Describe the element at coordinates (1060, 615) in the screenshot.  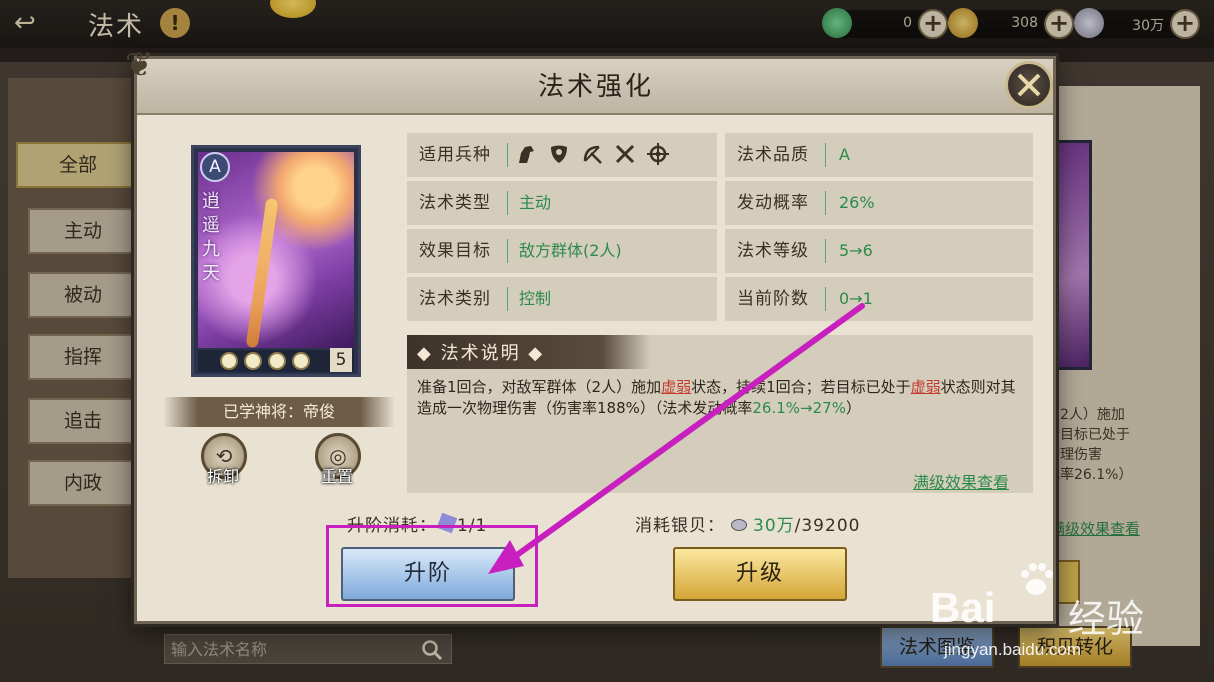
I see `baidu-watermark: Bai 经验 jingyan.baidu.com` at that location.